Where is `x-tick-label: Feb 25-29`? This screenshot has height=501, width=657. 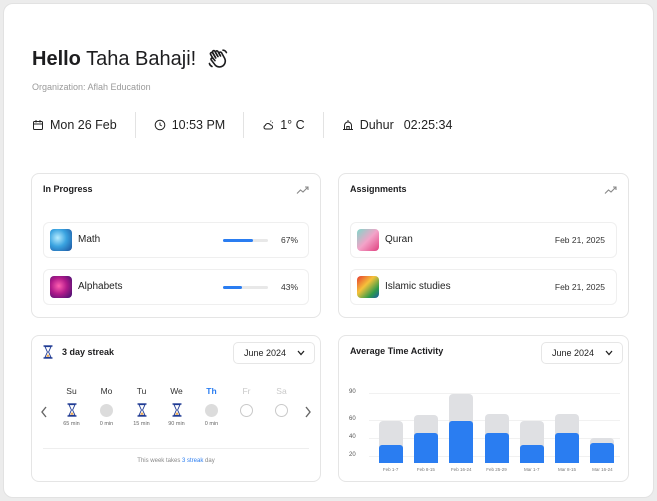
x-tick-label: Feb 25-29 is located at coordinates (496, 469).